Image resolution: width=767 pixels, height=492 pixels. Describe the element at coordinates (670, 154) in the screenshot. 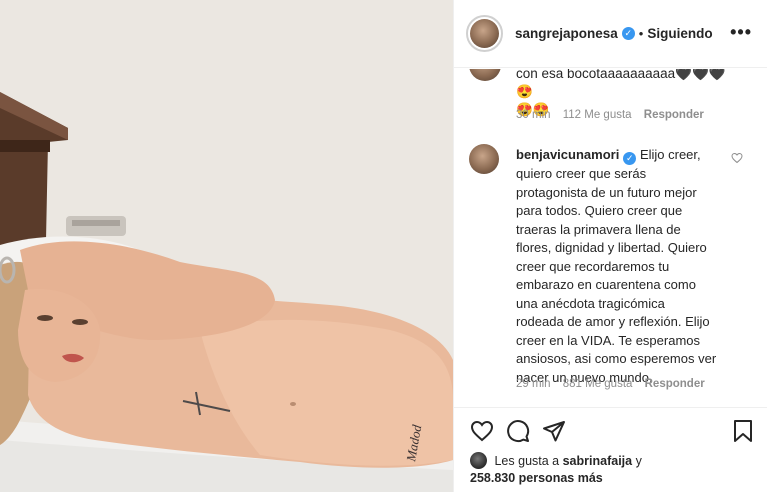

I see `comment-text-line: Elijo creer,` at that location.